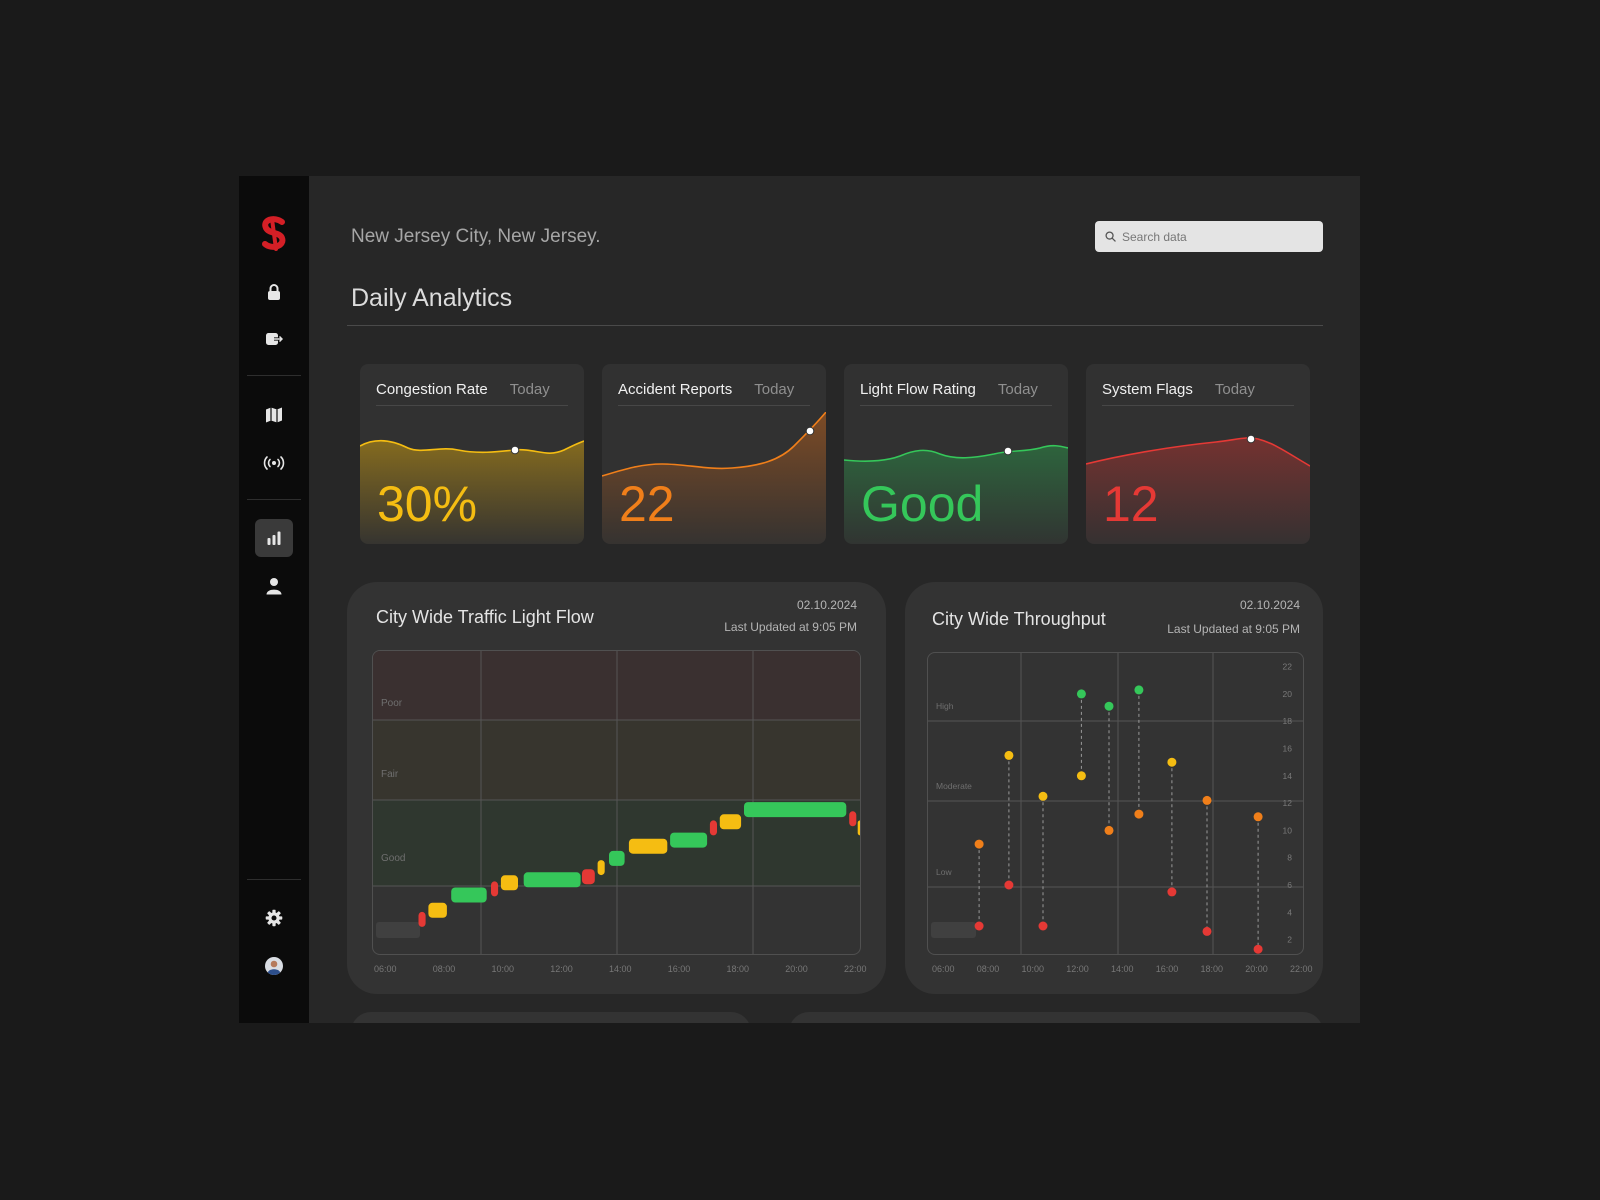 The height and width of the screenshot is (1200, 1600). I want to click on band-label-good: Good, so click(393, 858).